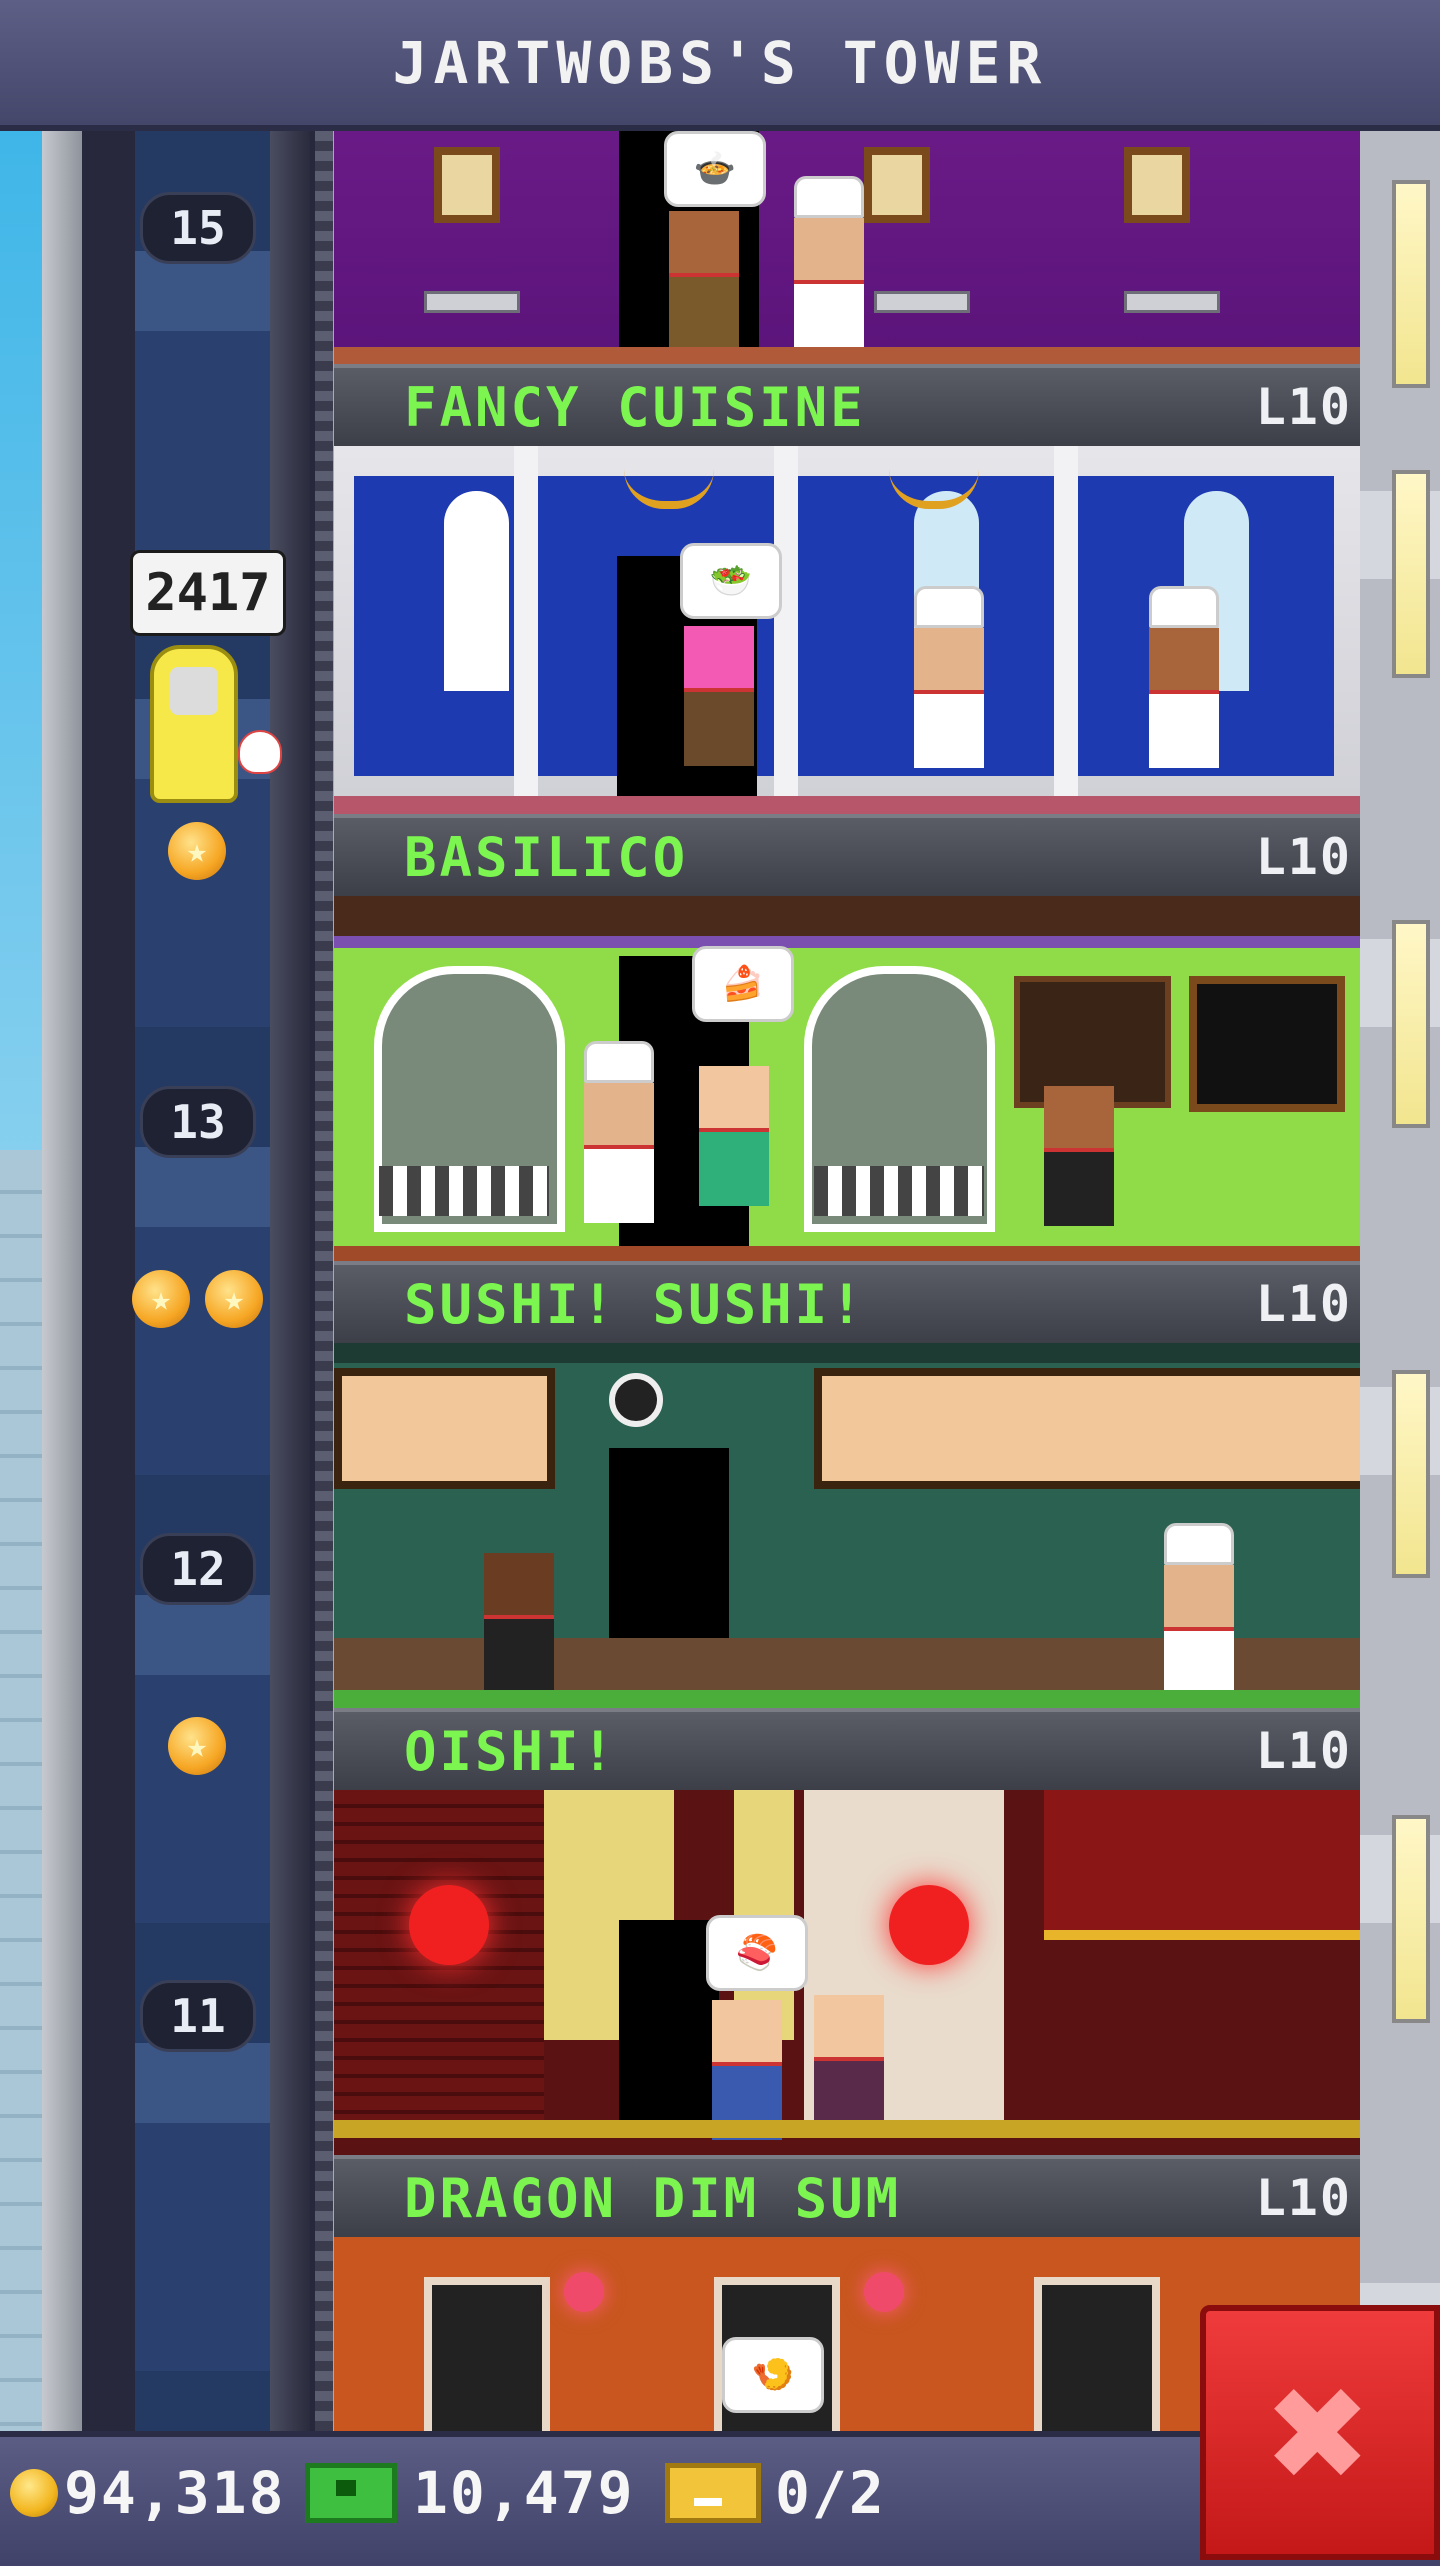 The image size is (1440, 2566). Describe the element at coordinates (175, 2493) in the screenshot. I see `coins-value: 94,318` at that location.